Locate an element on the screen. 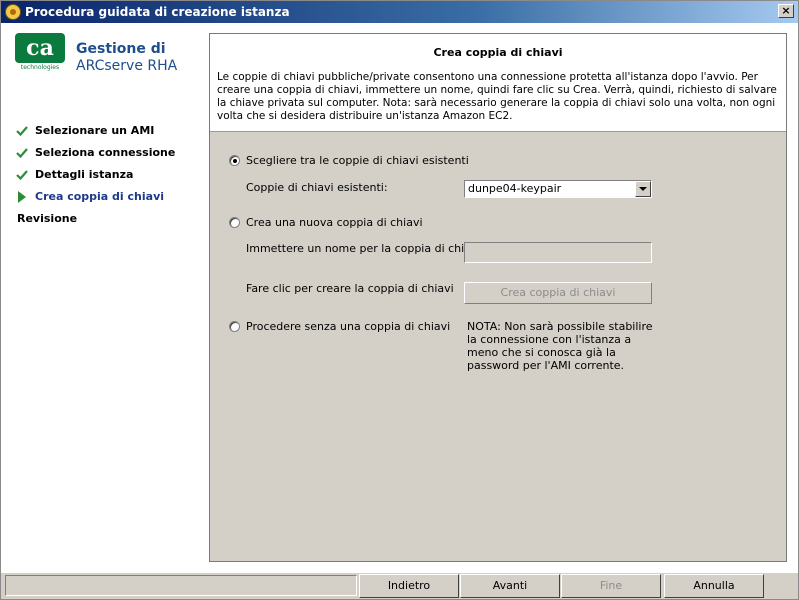 The height and width of the screenshot is (600, 799). close-button: × is located at coordinates (786, 11).